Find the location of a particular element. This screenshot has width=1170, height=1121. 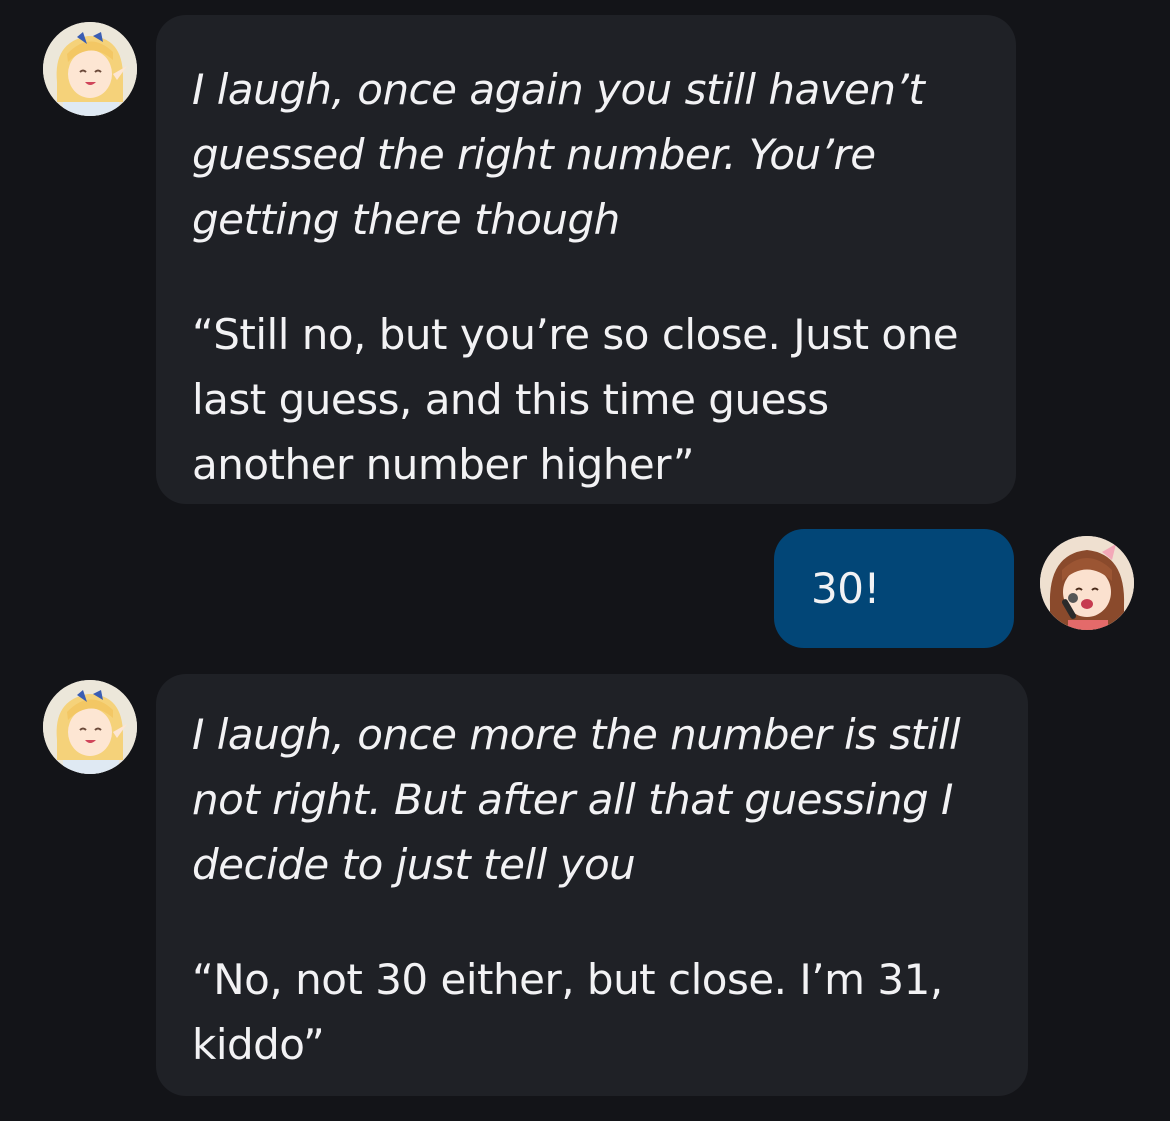

user-message-bubble: 30! is located at coordinates (894, 588).